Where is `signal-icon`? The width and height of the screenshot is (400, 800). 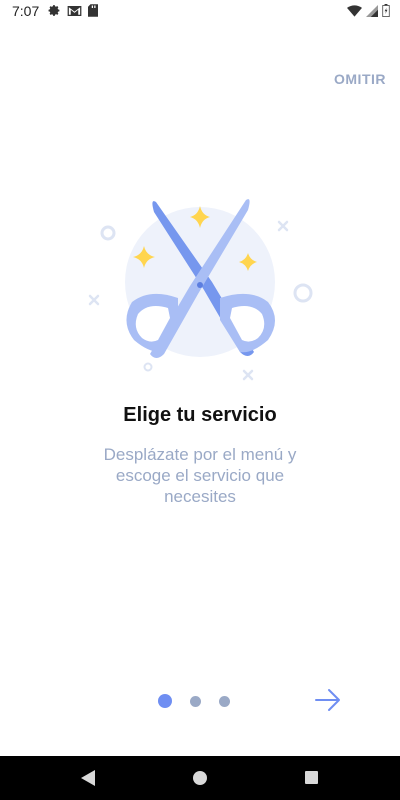 signal-icon is located at coordinates (372, 10).